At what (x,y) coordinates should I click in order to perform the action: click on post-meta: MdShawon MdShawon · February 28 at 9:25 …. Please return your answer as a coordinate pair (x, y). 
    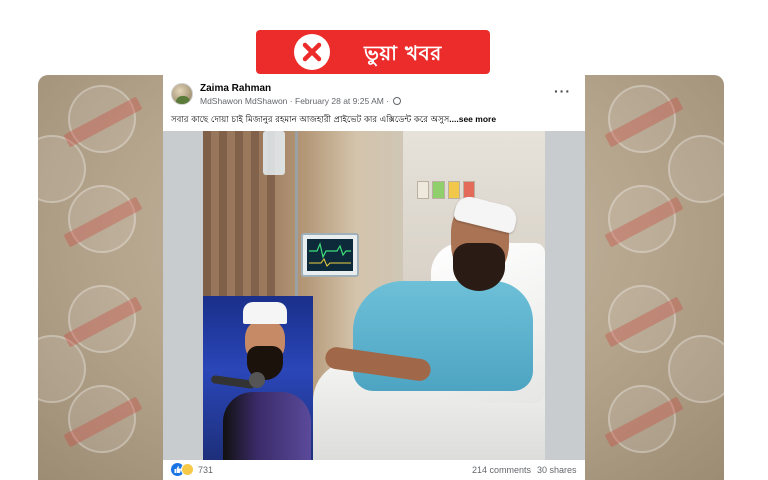
    Looking at the image, I should click on (301, 101).